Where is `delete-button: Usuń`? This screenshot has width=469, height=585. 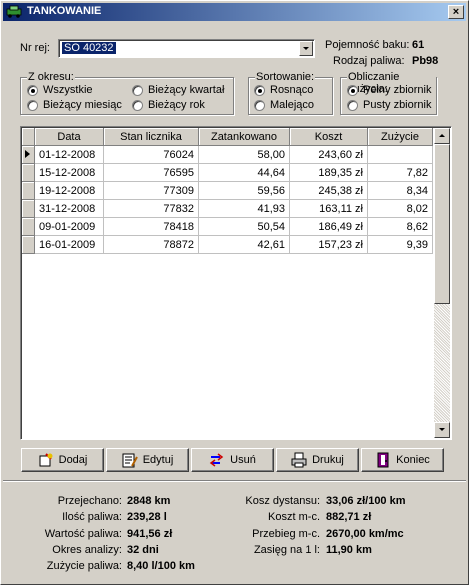
delete-button: Usuń is located at coordinates (232, 460).